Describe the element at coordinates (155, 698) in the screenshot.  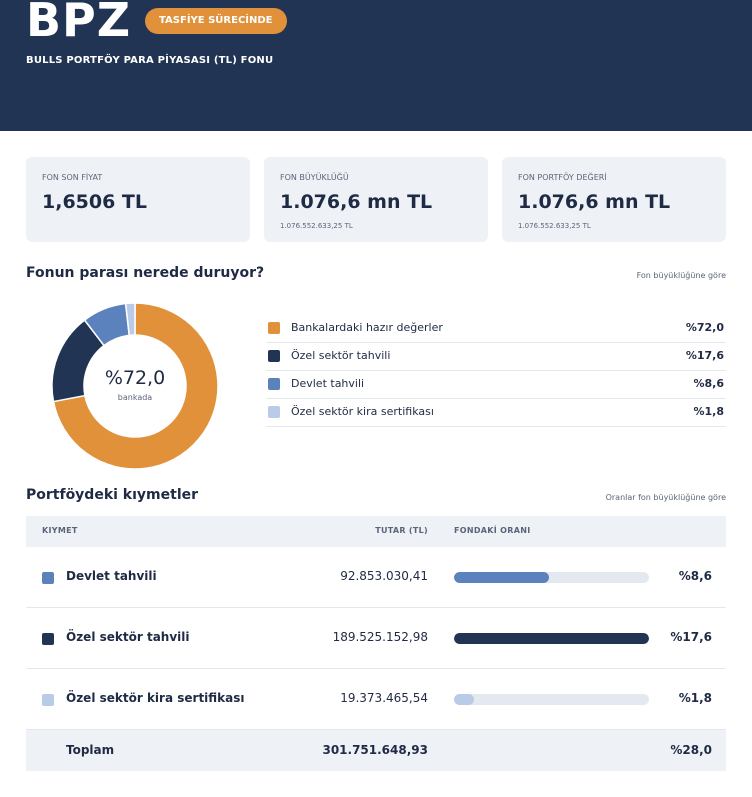
I see `row-asset-name: Özel sektör kira sertifikası` at that location.